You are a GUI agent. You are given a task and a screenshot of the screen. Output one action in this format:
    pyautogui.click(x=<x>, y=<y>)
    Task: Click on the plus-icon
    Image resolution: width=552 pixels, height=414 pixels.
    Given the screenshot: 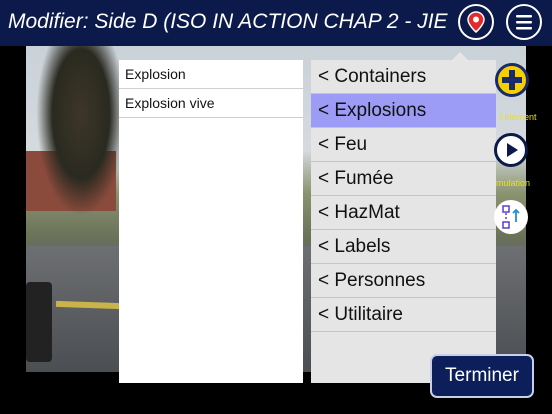 What is the action you would take?
    pyautogui.click(x=512, y=80)
    